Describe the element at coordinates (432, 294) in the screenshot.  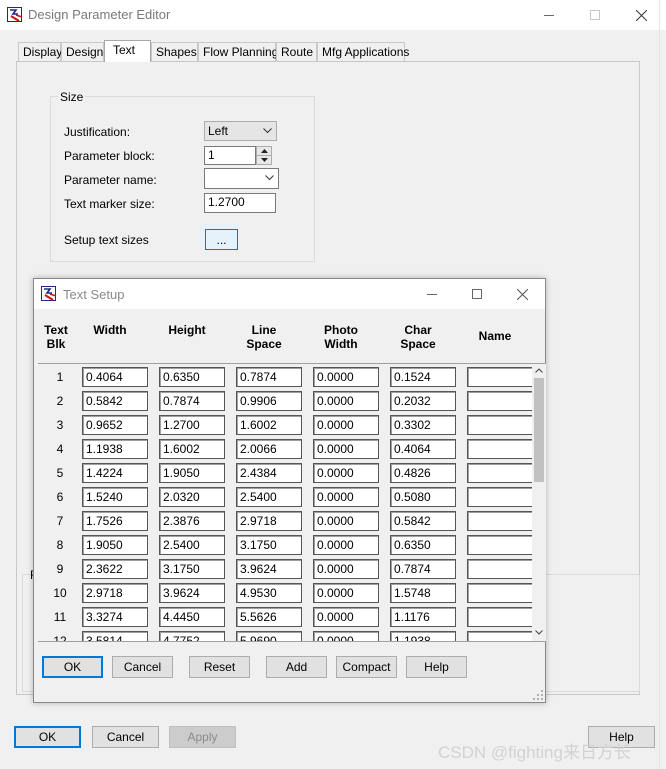
I see `dialog-minimize-button` at that location.